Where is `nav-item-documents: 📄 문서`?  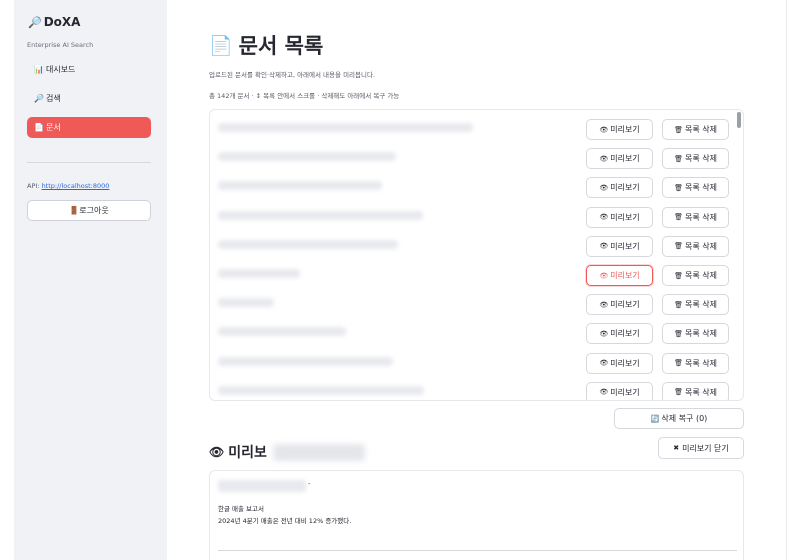
nav-item-documents: 📄 문서 is located at coordinates (89, 127).